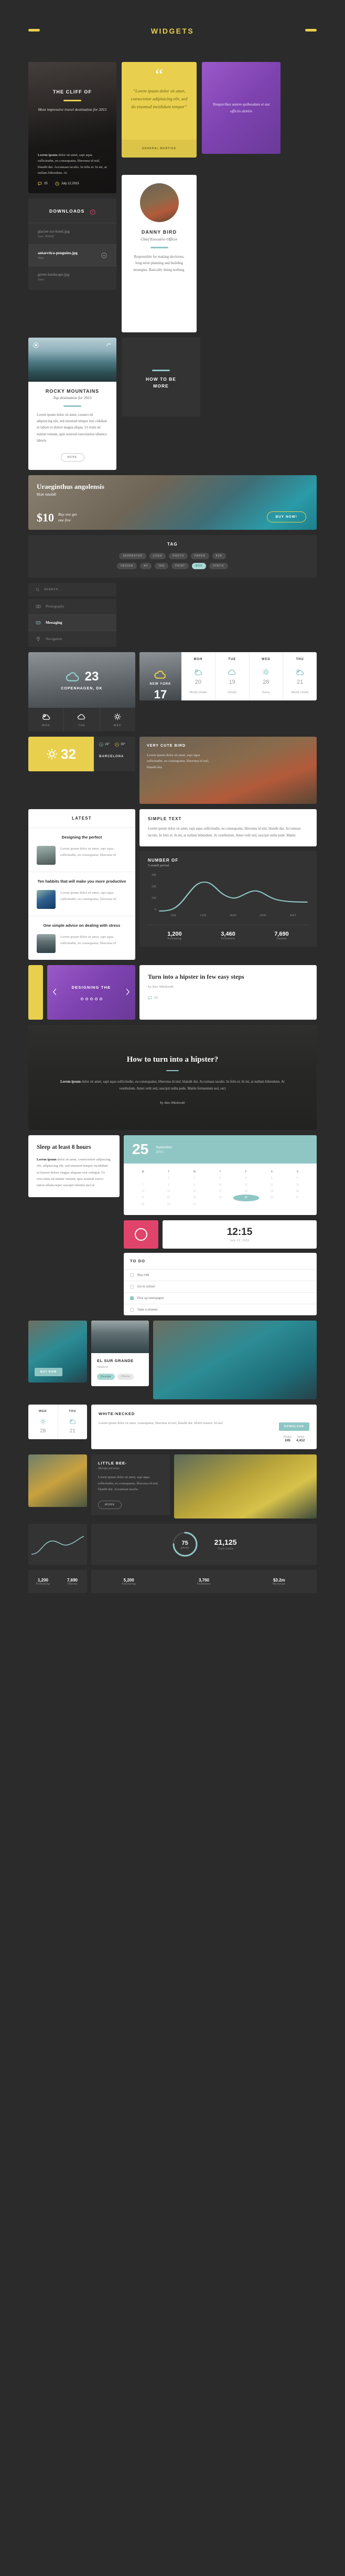 The height and width of the screenshot is (2576, 345). I want to click on calendar-cell: 16, so click(194, 1191).